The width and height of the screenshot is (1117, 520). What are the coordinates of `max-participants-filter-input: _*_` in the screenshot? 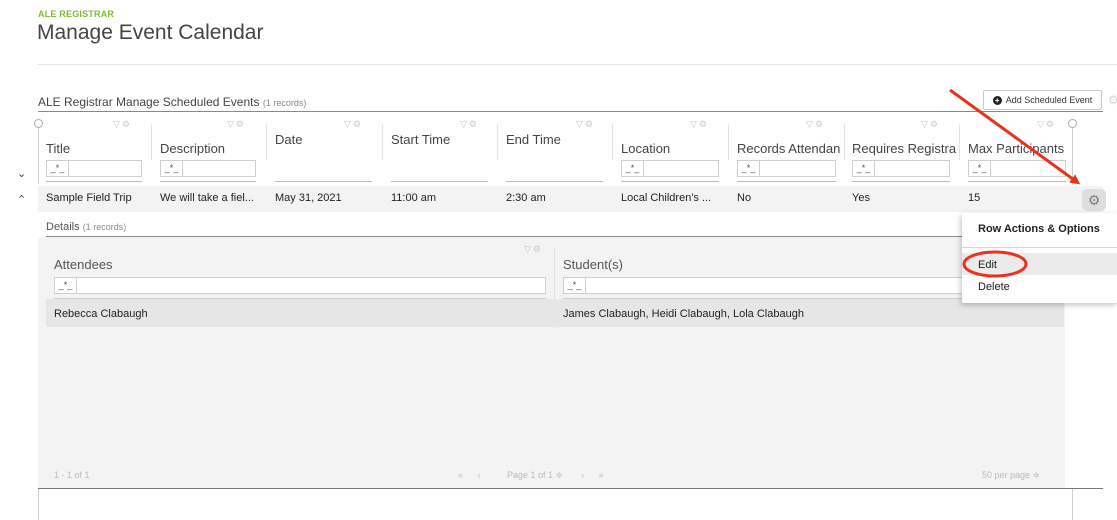 It's located at (1017, 168).